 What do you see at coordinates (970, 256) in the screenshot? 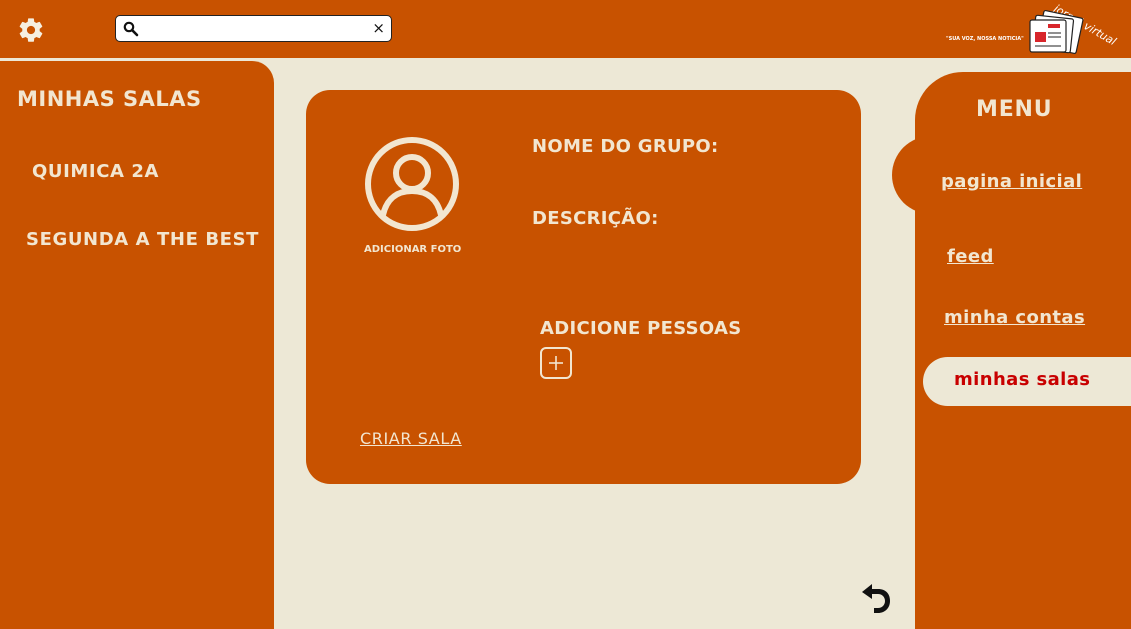
I see `menu-item-feed: feed` at bounding box center [970, 256].